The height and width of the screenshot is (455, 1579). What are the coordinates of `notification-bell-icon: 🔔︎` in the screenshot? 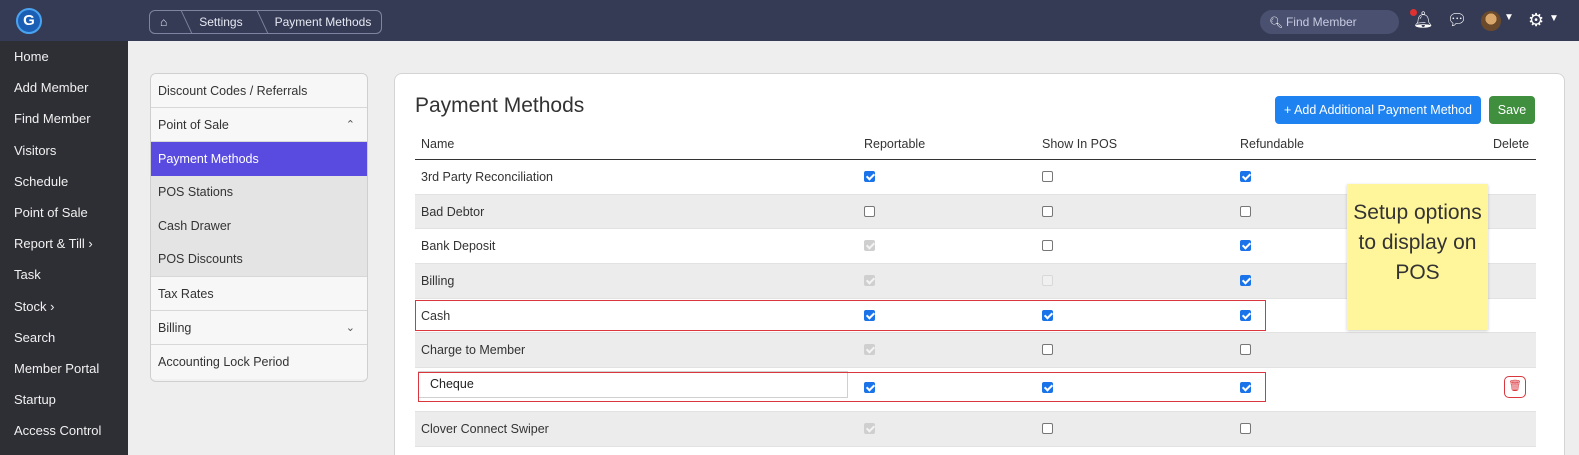 It's located at (1421, 20).